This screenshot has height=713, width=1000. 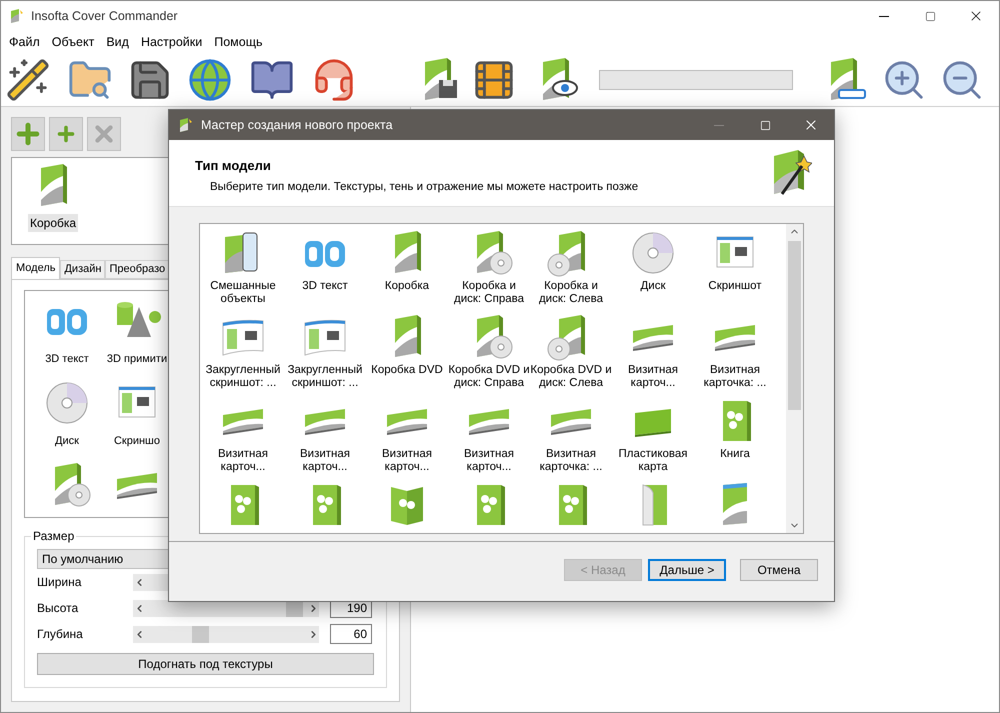 I want to click on scrollbar, so click(x=794, y=378).